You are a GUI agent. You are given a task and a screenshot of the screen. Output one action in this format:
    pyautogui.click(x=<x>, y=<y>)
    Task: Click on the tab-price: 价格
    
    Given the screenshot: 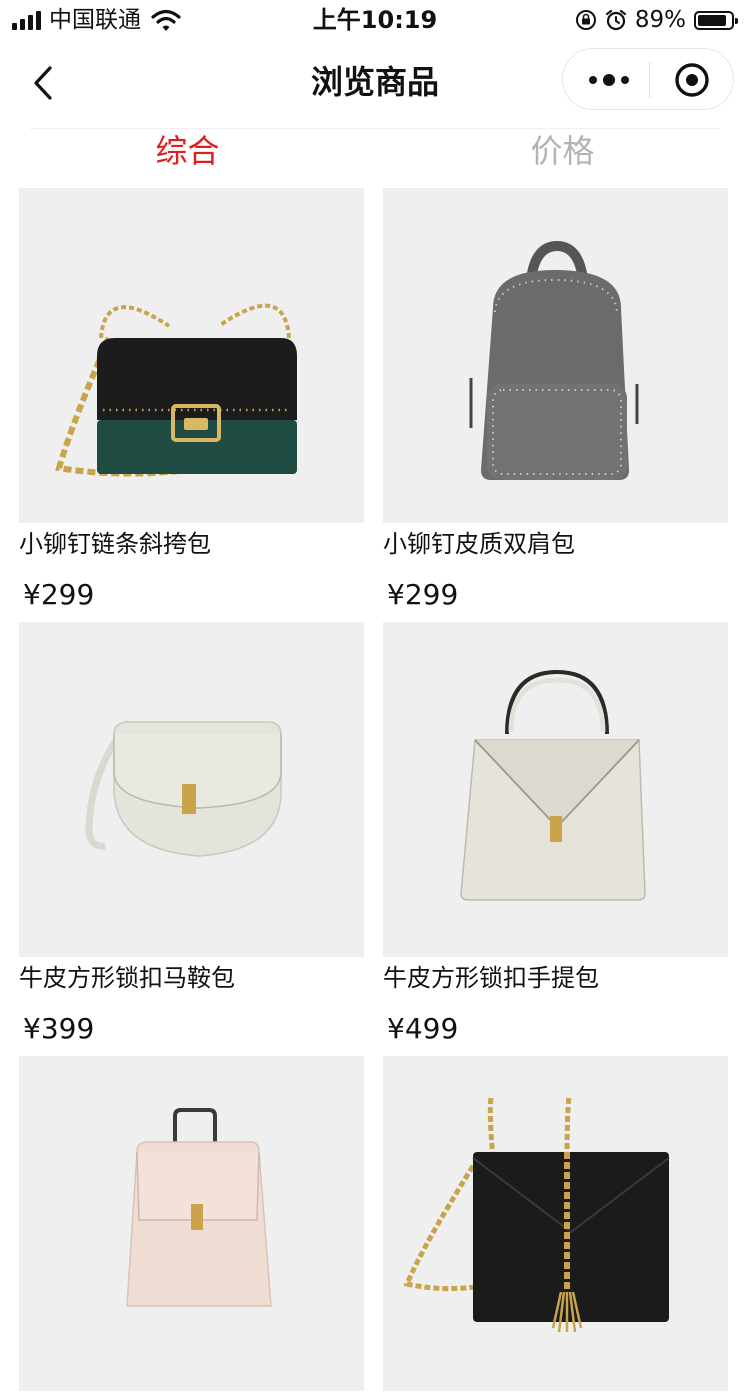 What is the action you would take?
    pyautogui.click(x=562, y=151)
    